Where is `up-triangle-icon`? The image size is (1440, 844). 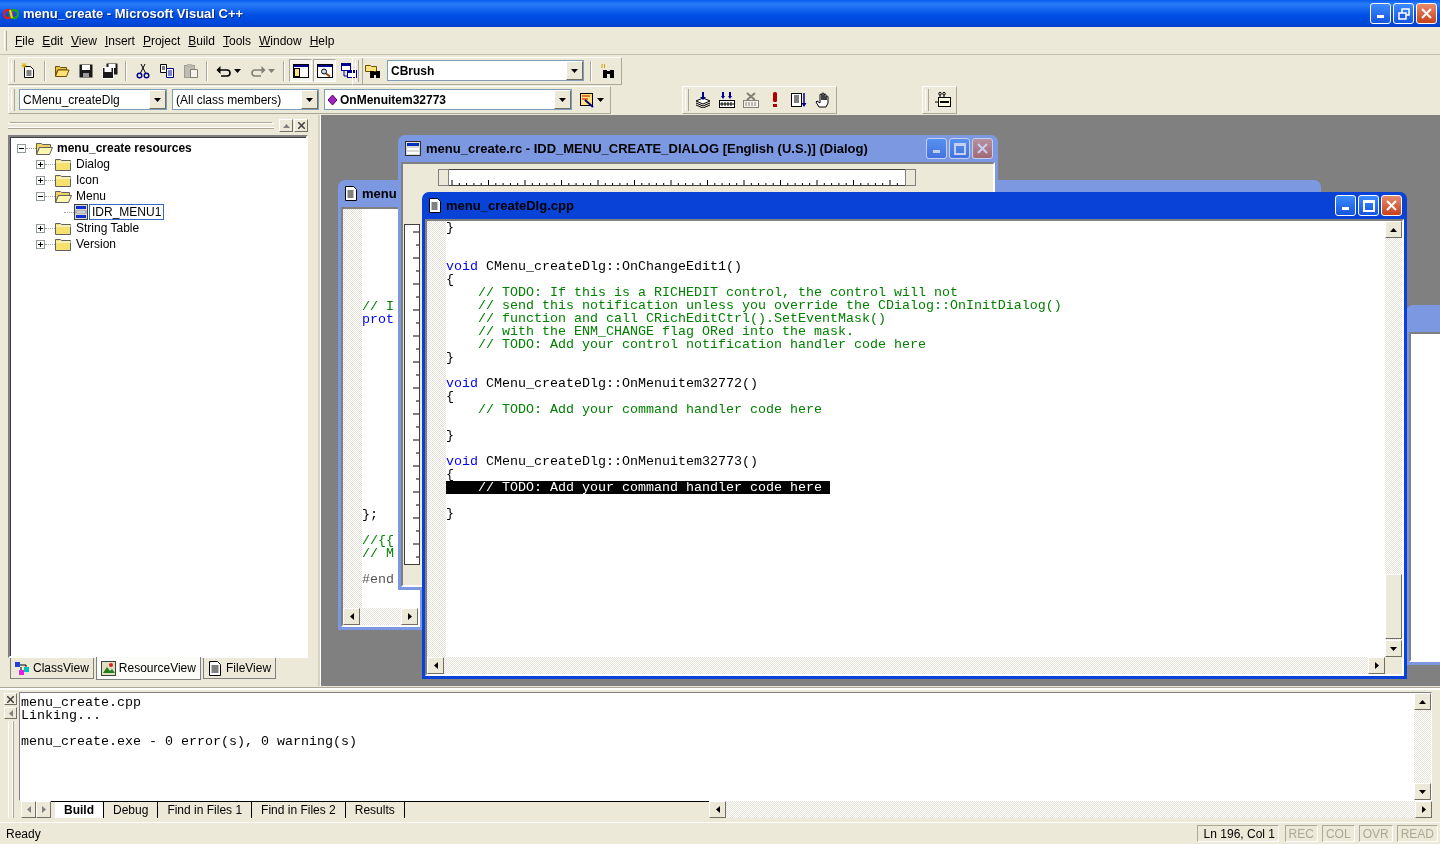 up-triangle-icon is located at coordinates (286, 125).